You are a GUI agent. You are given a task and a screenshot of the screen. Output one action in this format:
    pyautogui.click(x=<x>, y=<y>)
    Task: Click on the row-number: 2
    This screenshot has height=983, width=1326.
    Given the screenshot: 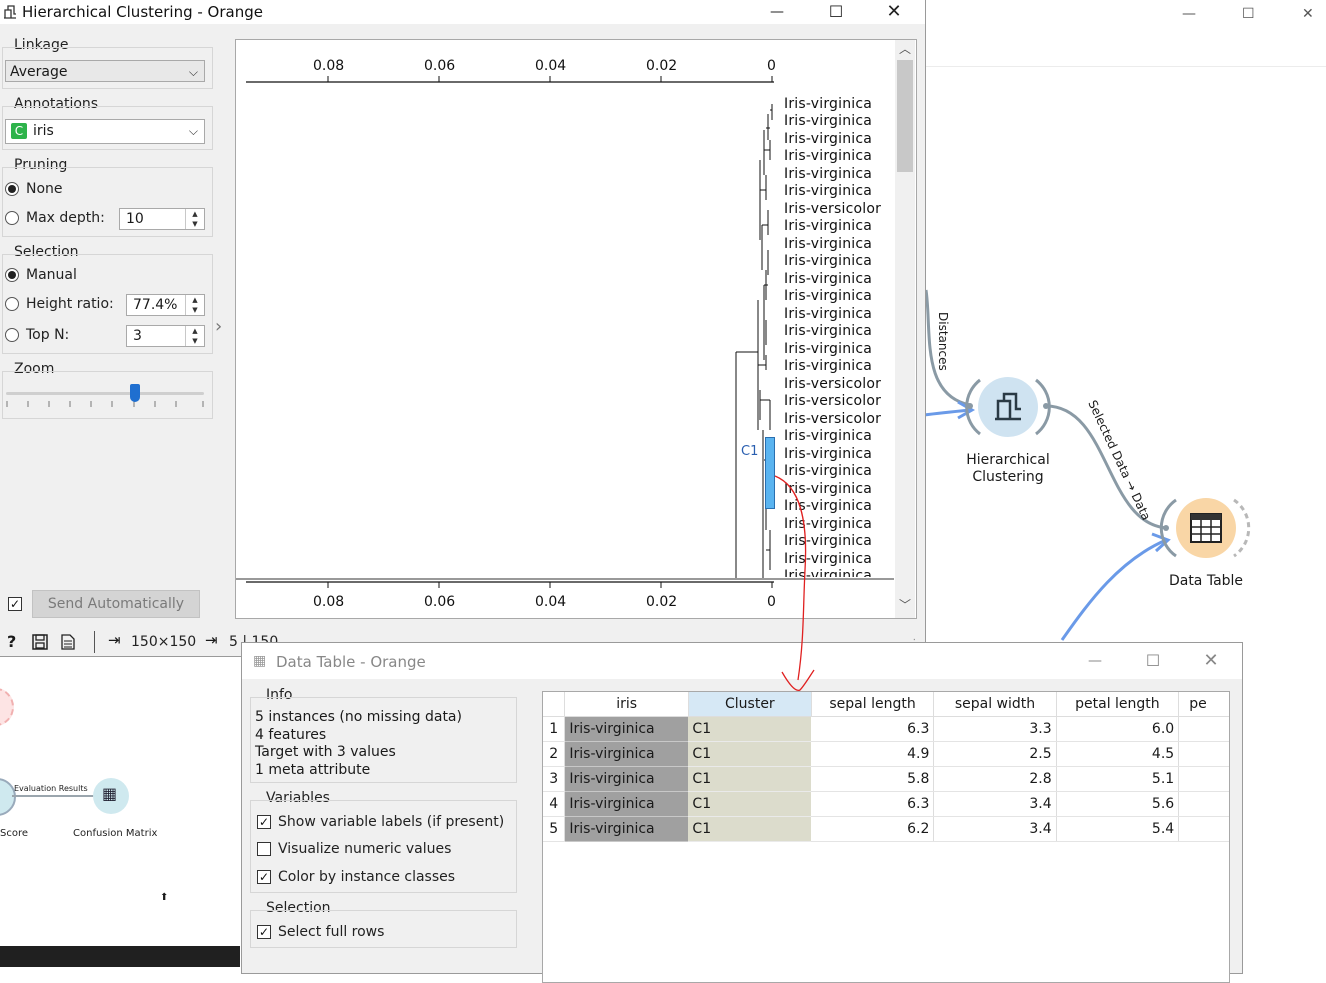 What is the action you would take?
    pyautogui.click(x=554, y=754)
    